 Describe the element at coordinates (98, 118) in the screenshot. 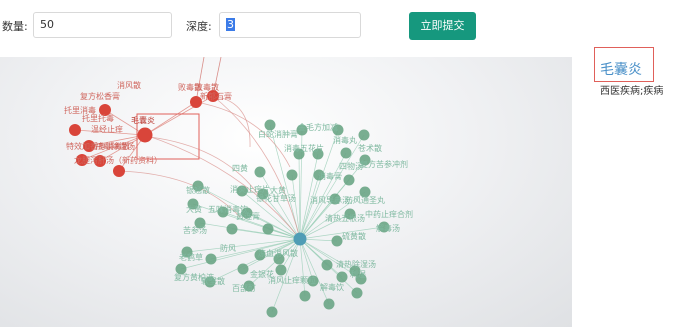

I see `graph-node-label: 托里托毒` at that location.